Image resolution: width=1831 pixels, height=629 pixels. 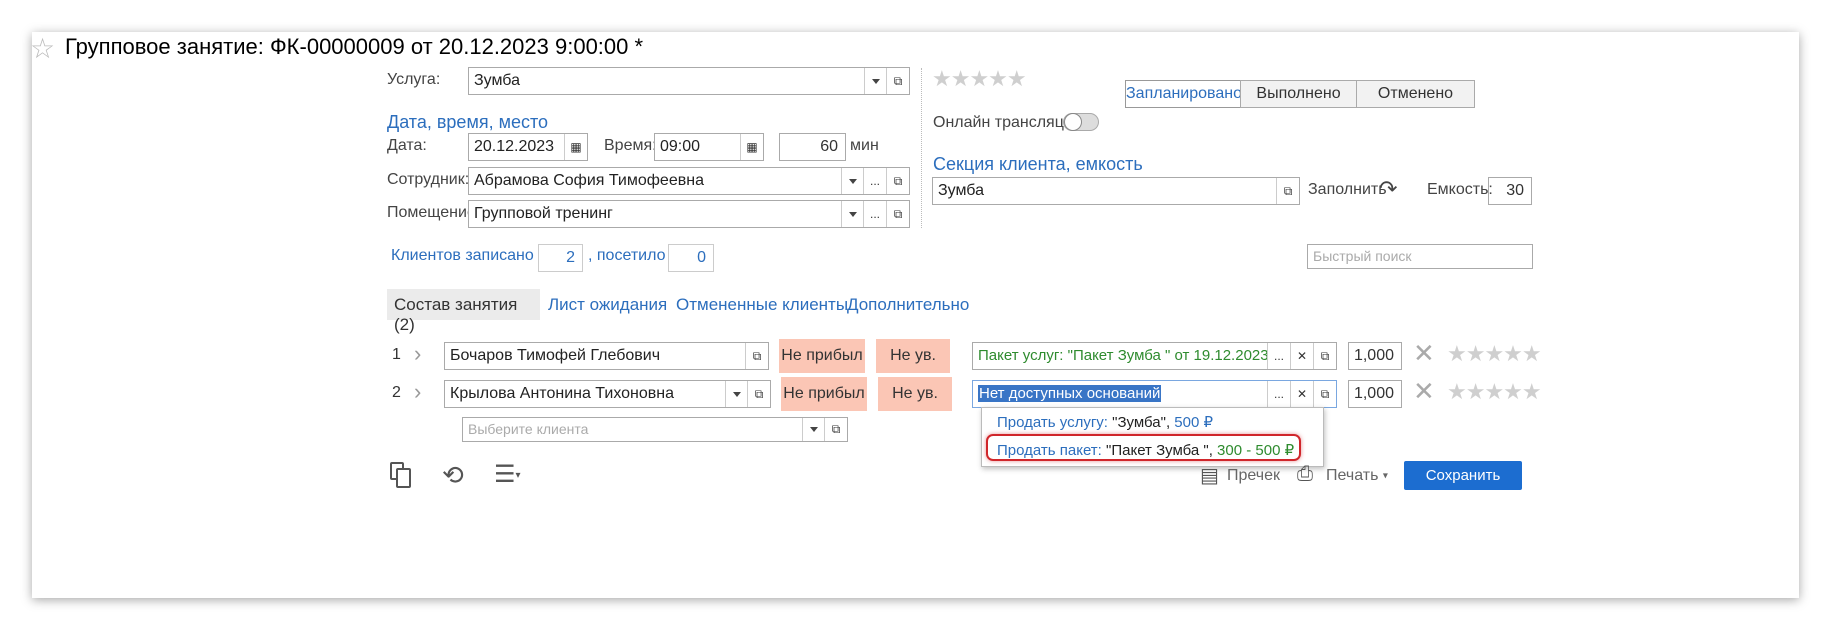 What do you see at coordinates (606, 356) in the screenshot?
I see `row-client-field: Бочаров Тимофей Глебович ⧉` at bounding box center [606, 356].